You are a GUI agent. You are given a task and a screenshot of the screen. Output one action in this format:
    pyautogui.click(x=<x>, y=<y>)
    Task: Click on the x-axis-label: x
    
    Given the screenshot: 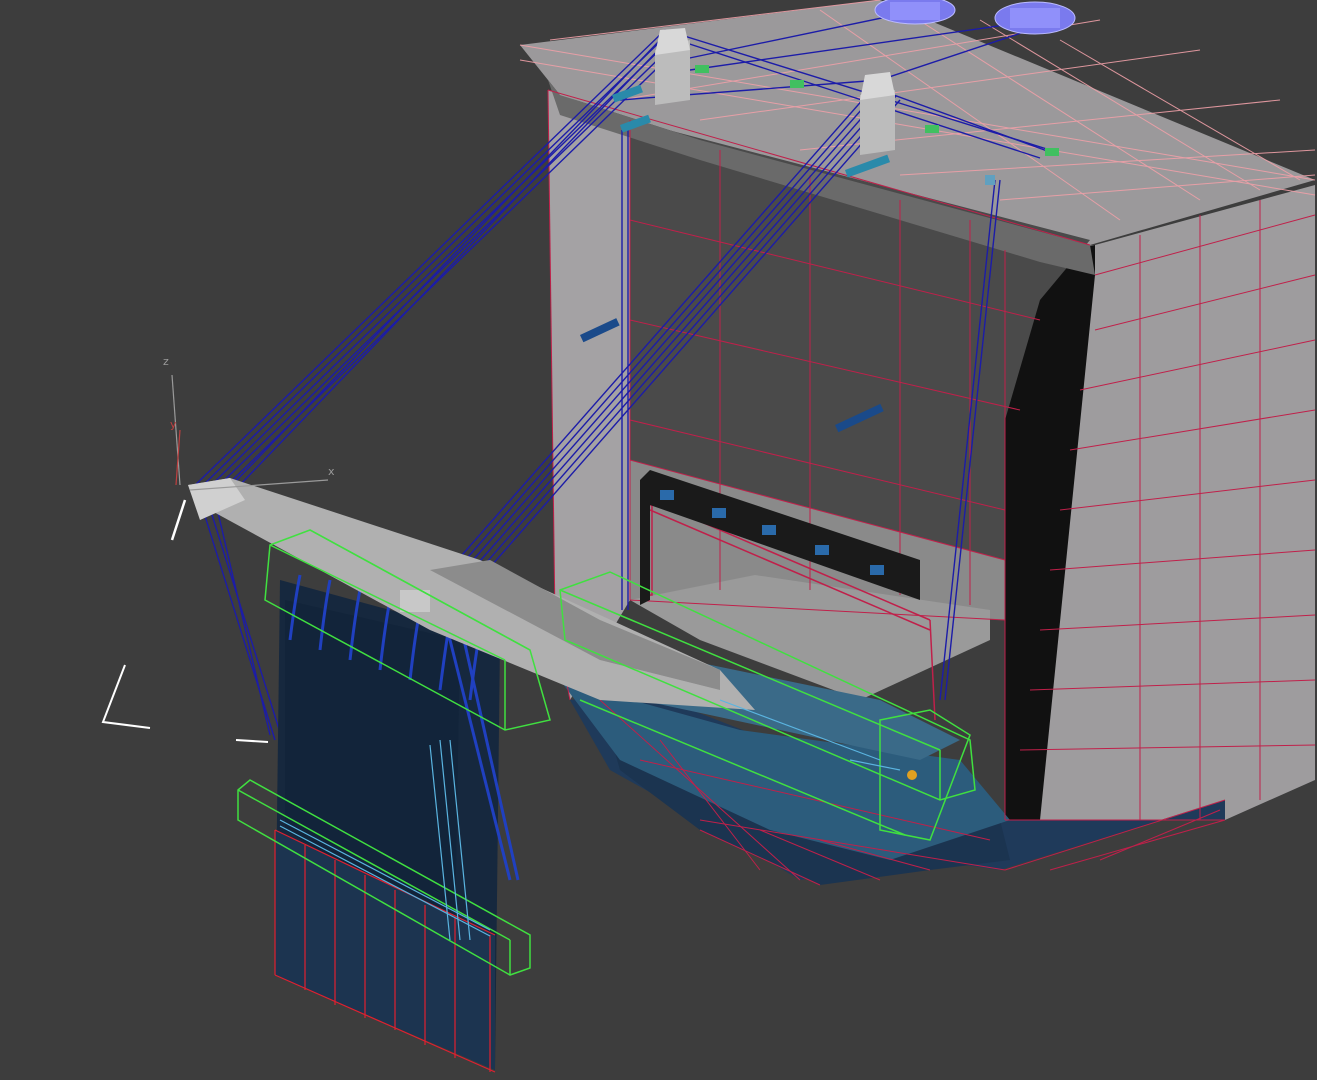 What is the action you would take?
    pyautogui.click(x=331, y=471)
    